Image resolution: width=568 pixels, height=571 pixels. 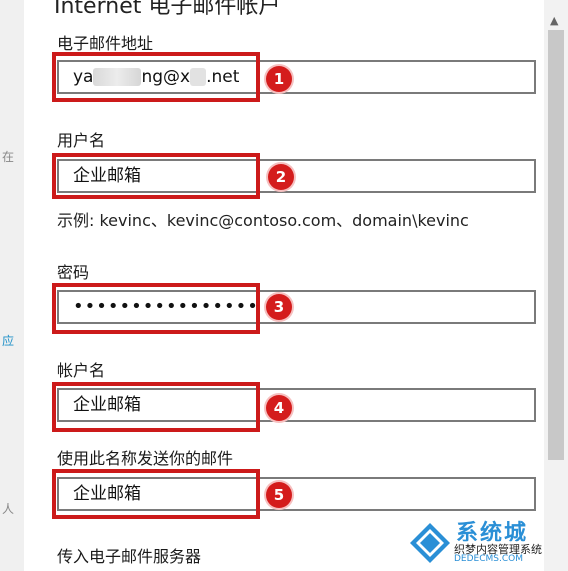 What do you see at coordinates (105, 43) in the screenshot?
I see `email-address-label: 电子邮件地址` at bounding box center [105, 43].